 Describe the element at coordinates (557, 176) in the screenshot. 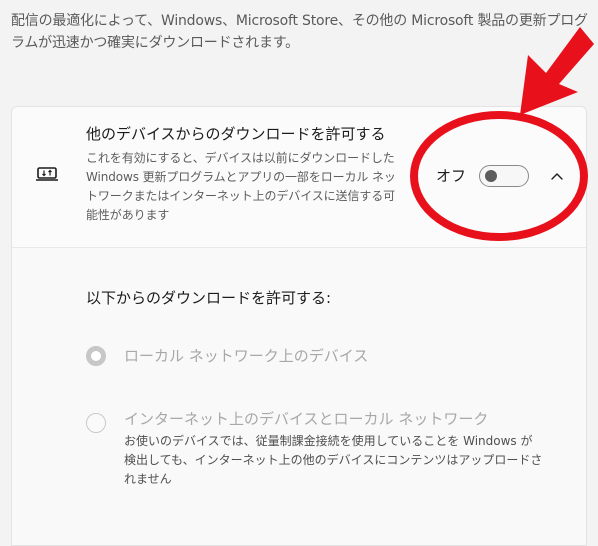

I see `chevron-up-icon` at that location.